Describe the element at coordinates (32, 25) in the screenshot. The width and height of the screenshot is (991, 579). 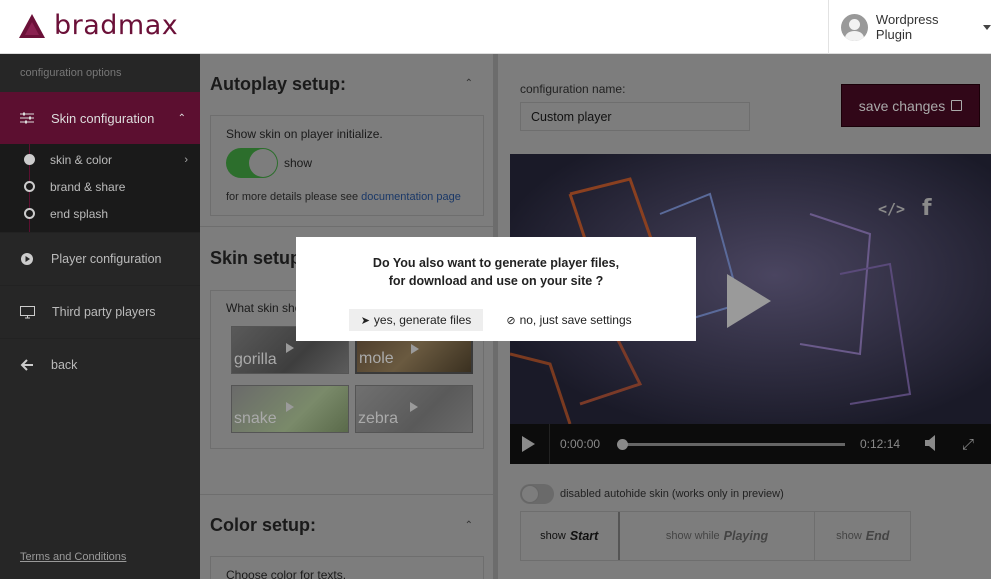
I see `logo-icon` at that location.